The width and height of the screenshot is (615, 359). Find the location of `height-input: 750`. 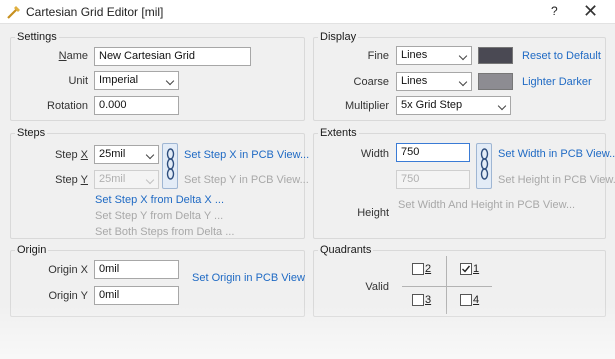

height-input: 750 is located at coordinates (433, 179).